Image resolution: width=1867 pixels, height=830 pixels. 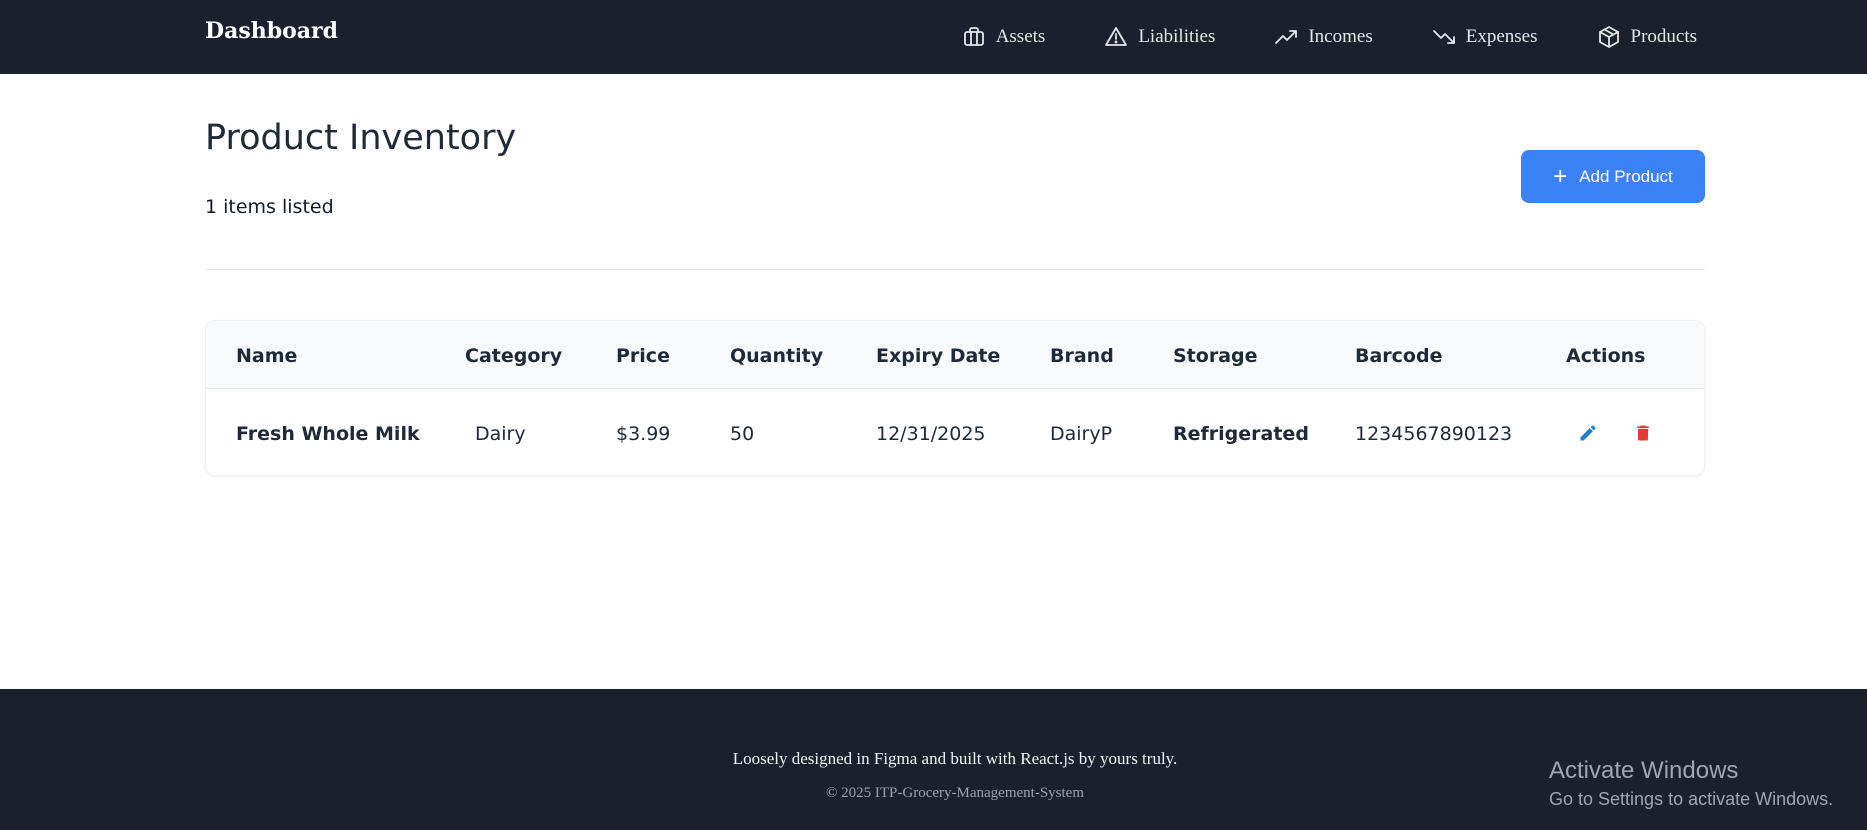 What do you see at coordinates (1116, 36) in the screenshot?
I see `warning-triangle-icon` at bounding box center [1116, 36].